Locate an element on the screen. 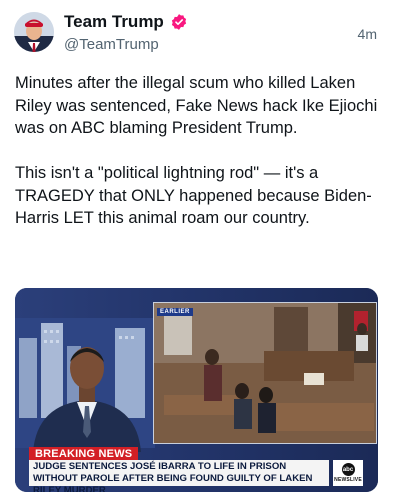 This screenshot has width=393, height=500. avatar-image is located at coordinates (34, 32).